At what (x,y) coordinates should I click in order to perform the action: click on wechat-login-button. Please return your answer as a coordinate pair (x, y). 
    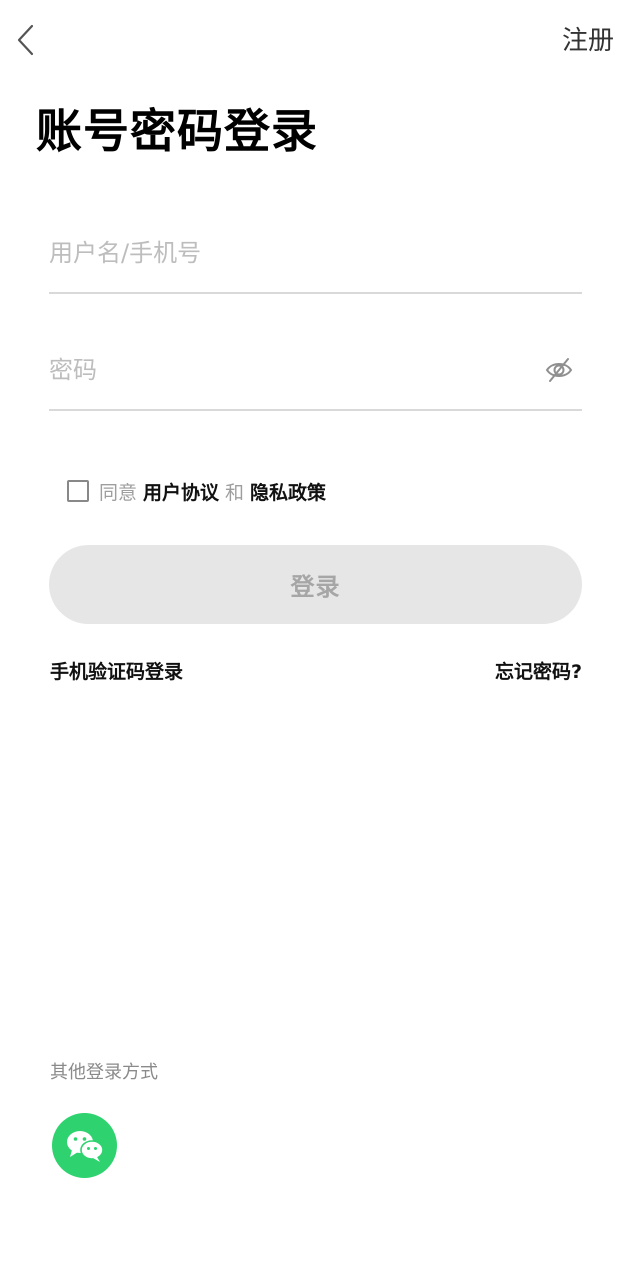
    Looking at the image, I should click on (84, 1145).